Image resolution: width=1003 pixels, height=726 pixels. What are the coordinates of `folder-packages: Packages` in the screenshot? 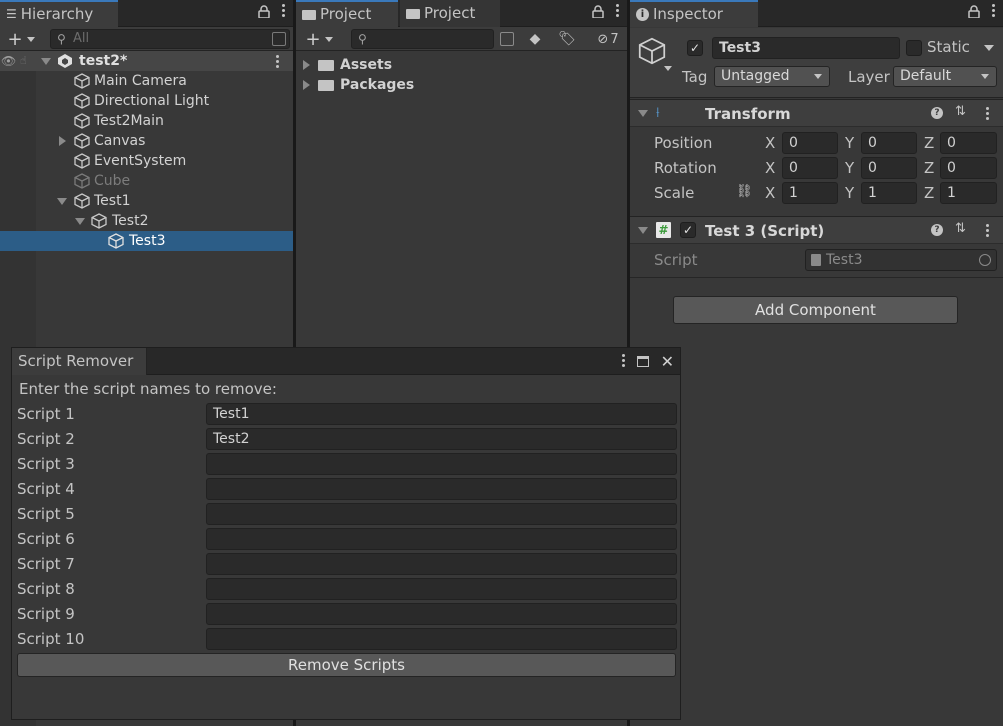 It's located at (461, 85).